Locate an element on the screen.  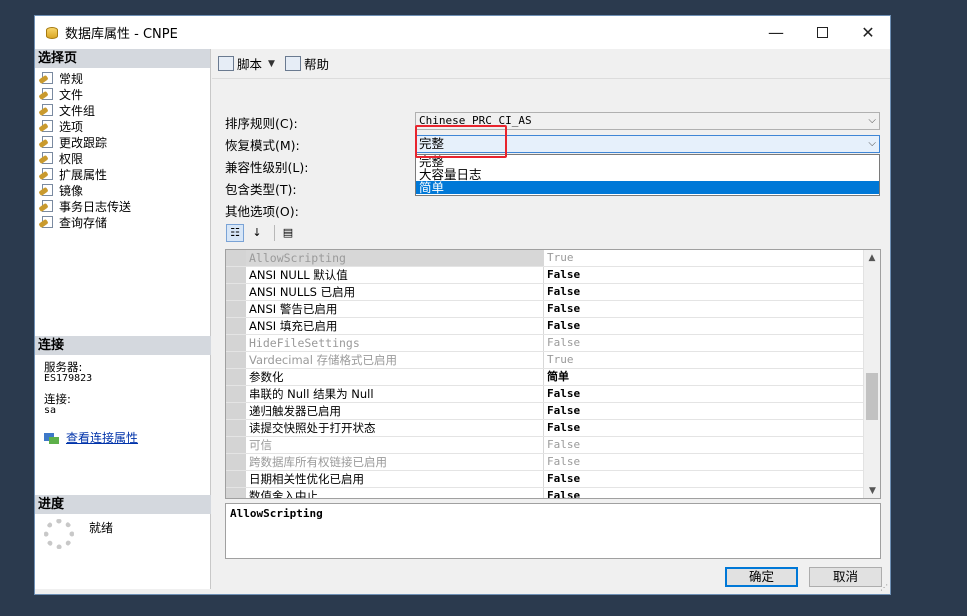
help-button: 帮助 is located at coordinates (306, 63).